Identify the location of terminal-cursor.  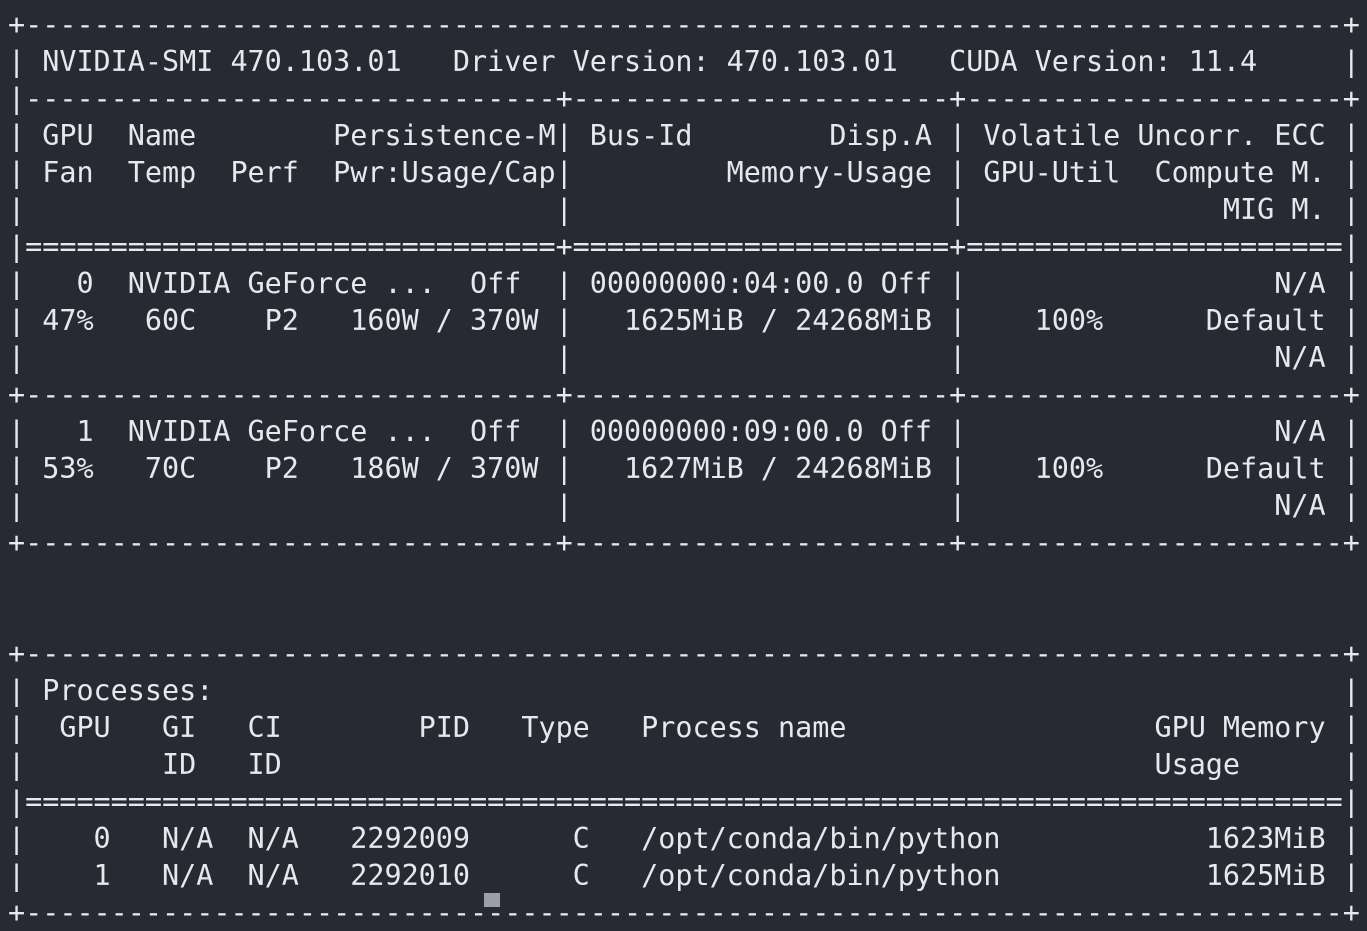
(492, 900).